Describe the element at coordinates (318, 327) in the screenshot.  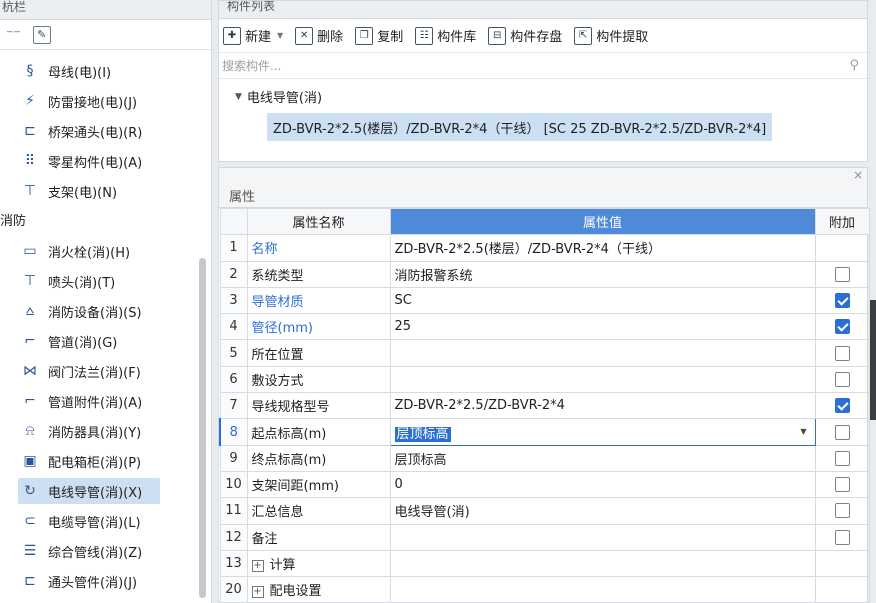
I see `property-name: 管径(mm)` at that location.